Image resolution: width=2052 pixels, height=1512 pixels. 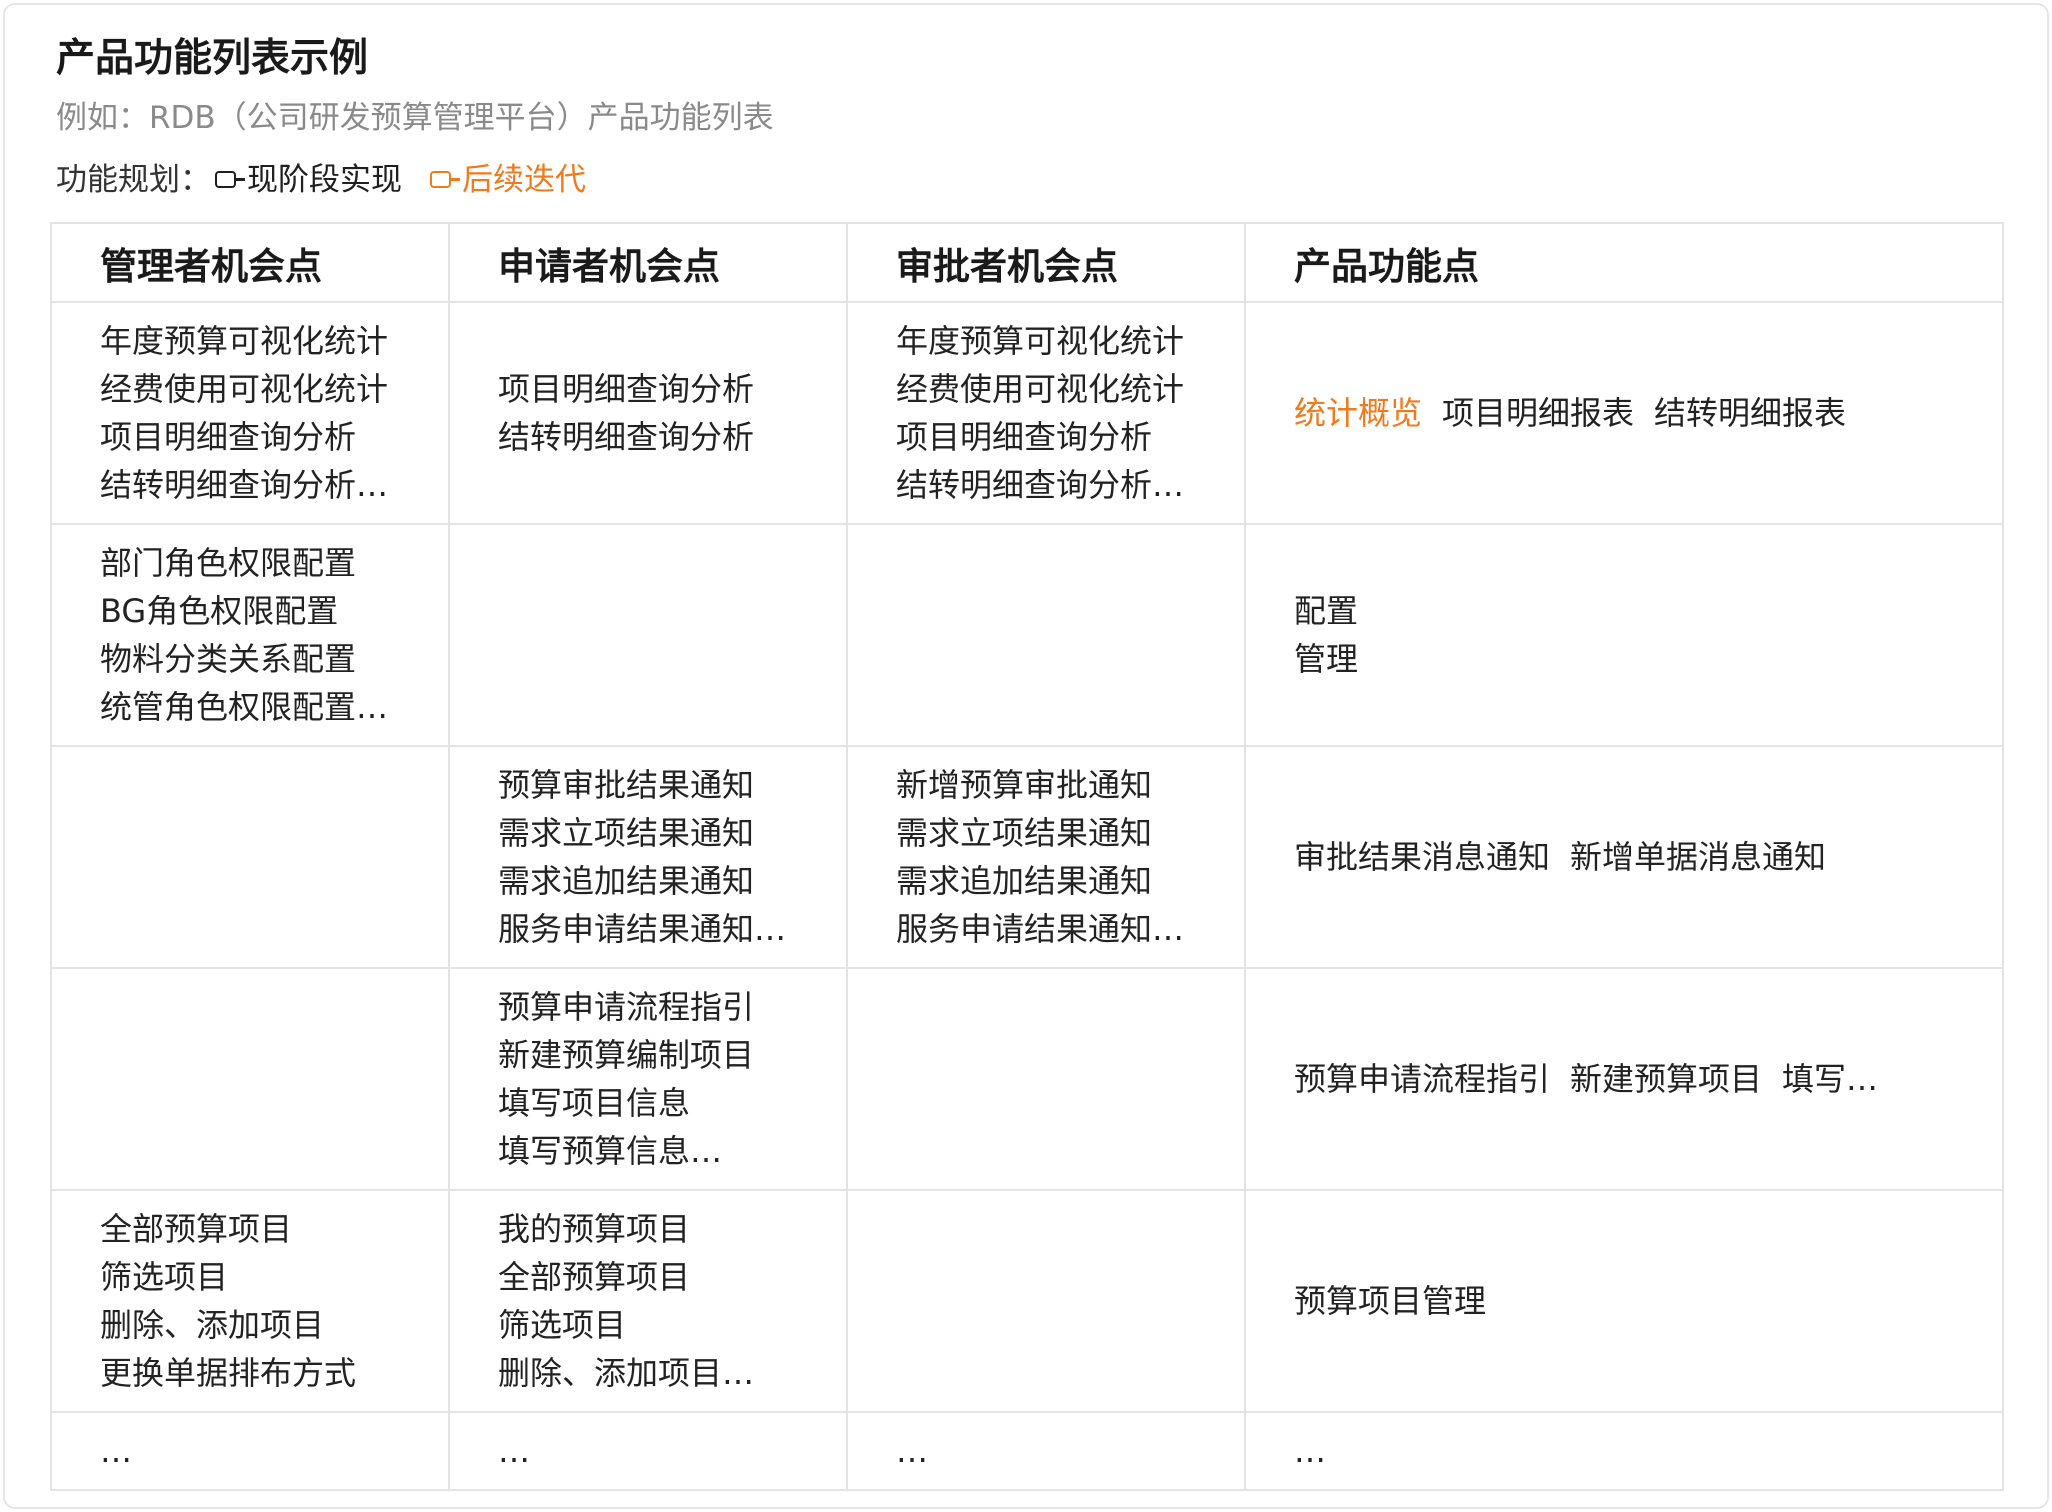 I want to click on plan-legend: 功能规划： 现阶段实现 后续迭代, so click(x=321, y=180).